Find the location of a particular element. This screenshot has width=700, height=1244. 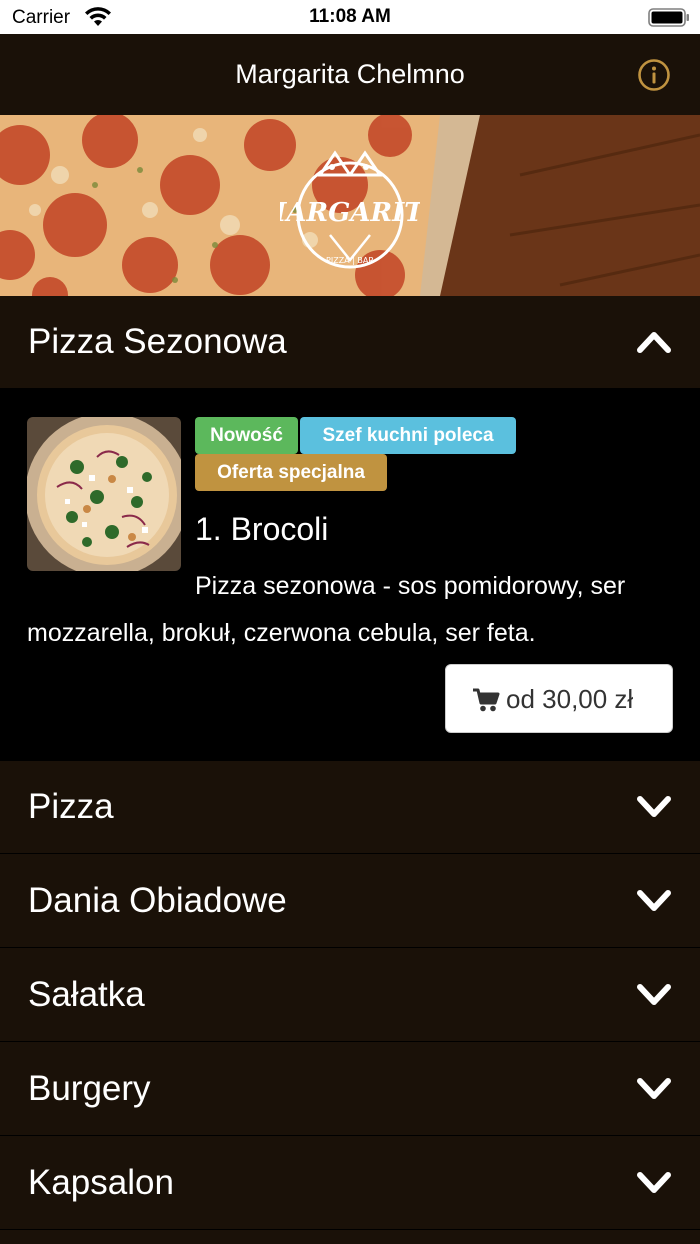

section-header-dania-obiadowe: Dania Obiadowe is located at coordinates (350, 901).